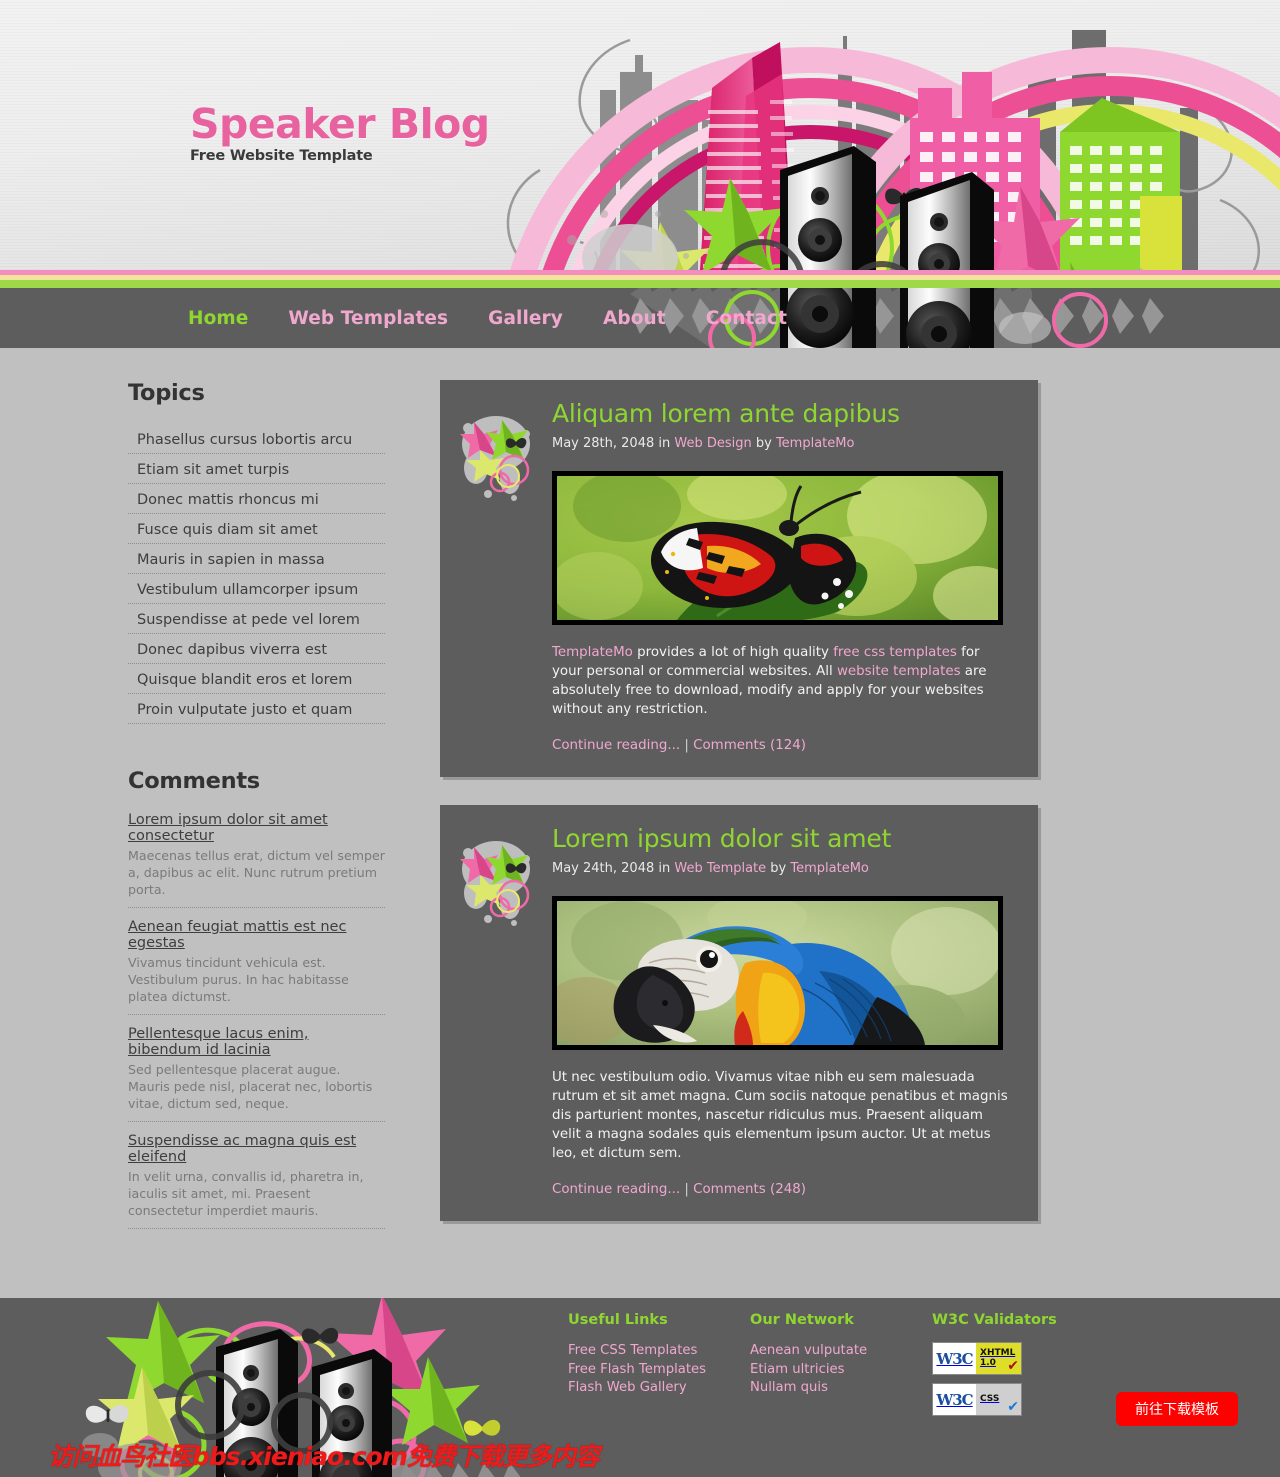 The height and width of the screenshot is (1477, 1280). I want to click on footer-artwork, so click(280, 1387).